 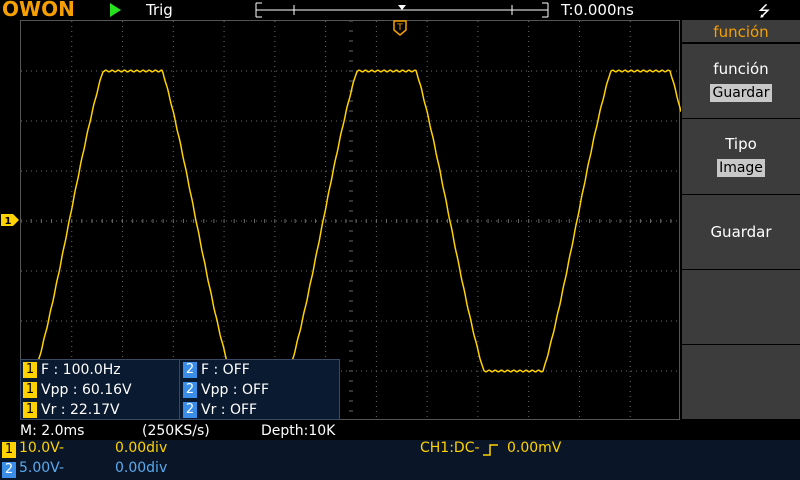 What do you see at coordinates (490, 450) in the screenshot?
I see `rising-edge-icon` at bounding box center [490, 450].